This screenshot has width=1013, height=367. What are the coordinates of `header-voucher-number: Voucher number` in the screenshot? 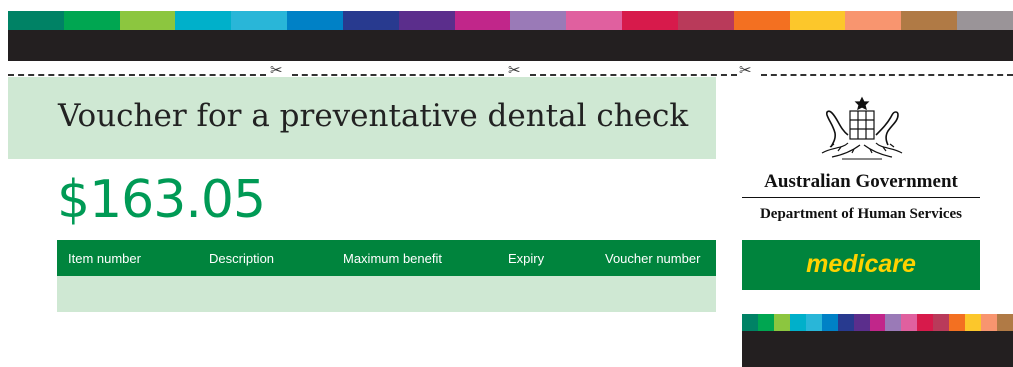 It's located at (653, 258).